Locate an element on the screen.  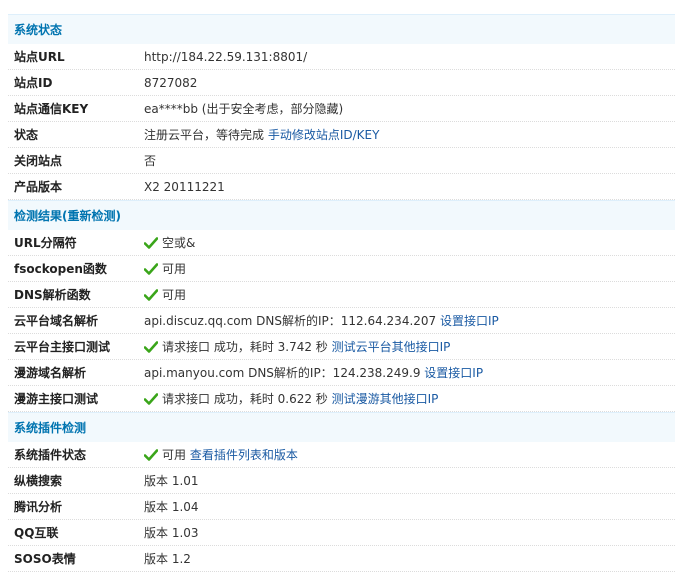
row-value: ea****bb (出于安全考虑，部分隐藏) is located at coordinates (244, 109).